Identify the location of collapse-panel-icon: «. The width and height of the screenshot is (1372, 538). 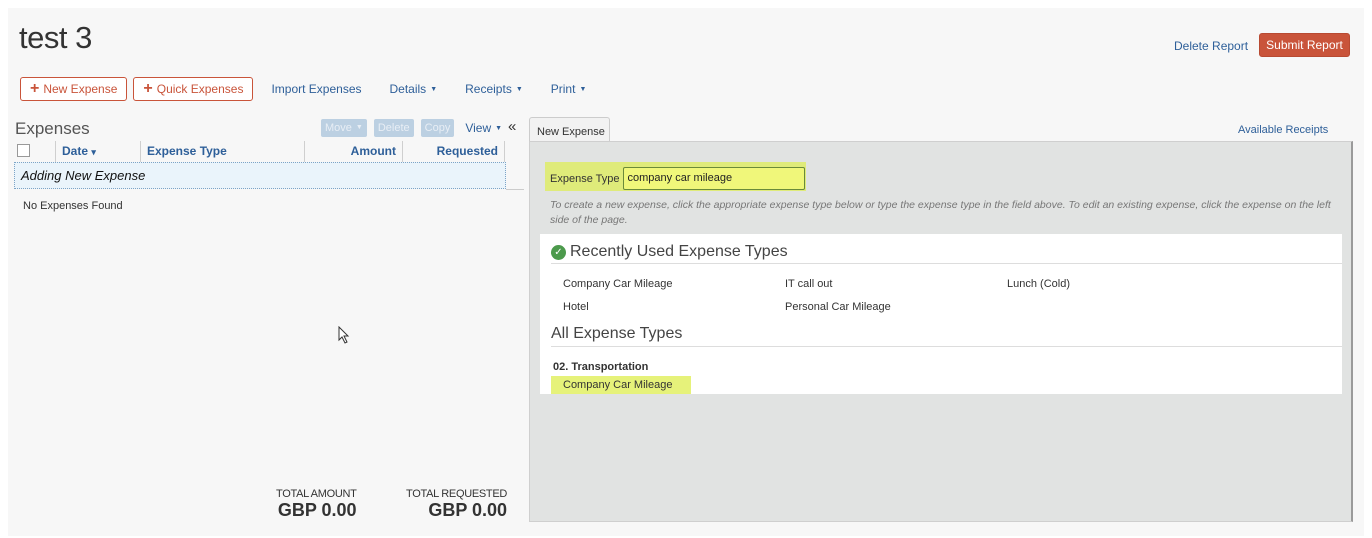
(512, 126).